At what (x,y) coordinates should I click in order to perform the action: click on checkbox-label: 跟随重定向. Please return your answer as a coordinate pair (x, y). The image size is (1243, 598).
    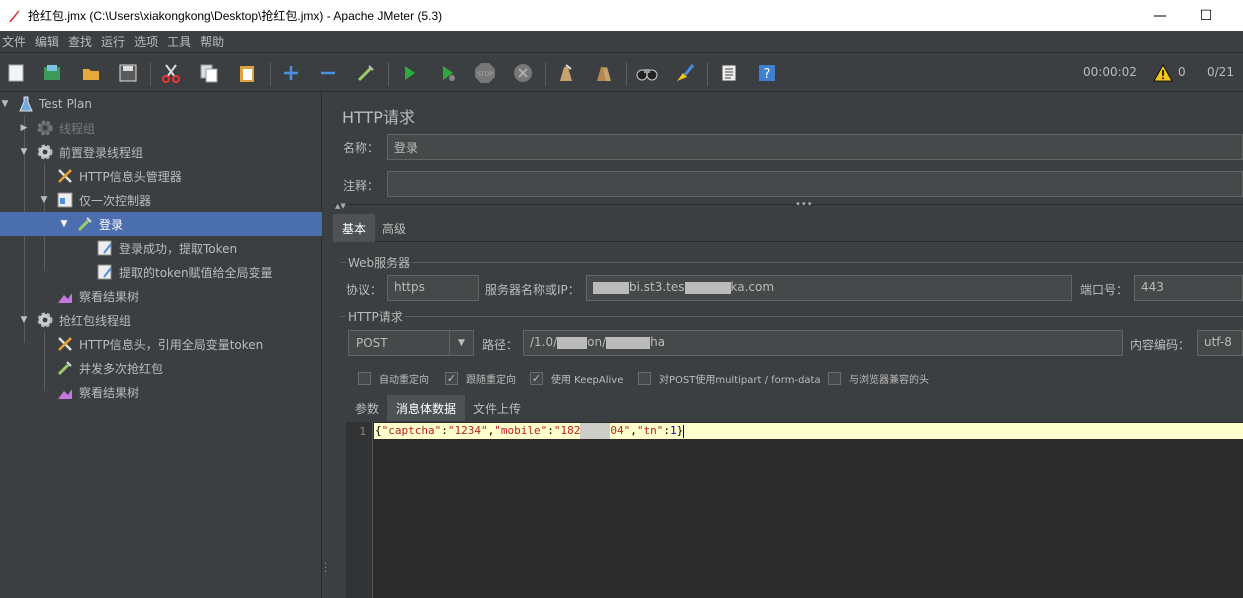
    Looking at the image, I should click on (491, 380).